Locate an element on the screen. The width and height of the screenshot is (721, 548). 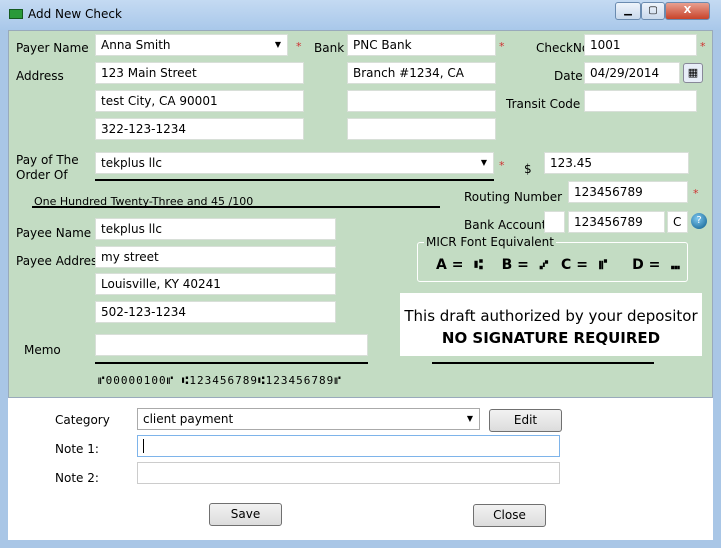
micr-group-legend: MICR Font Equivalent is located at coordinates (490, 242).